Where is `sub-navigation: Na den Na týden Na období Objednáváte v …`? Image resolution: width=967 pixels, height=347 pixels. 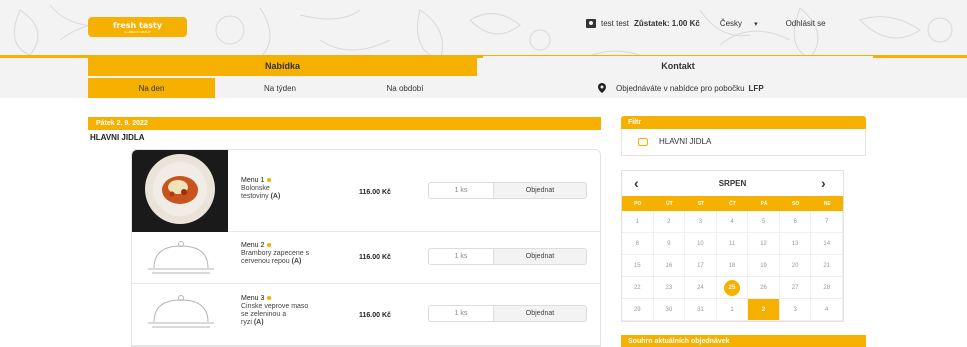 sub-navigation: Na den Na týden Na období Objednáváte v … is located at coordinates (483, 88).